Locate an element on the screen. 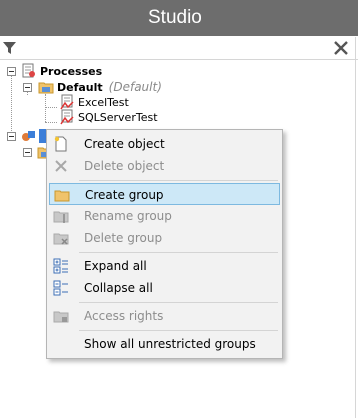 The width and height of the screenshot is (358, 418). menu-item-label: Access rights is located at coordinates (124, 316).